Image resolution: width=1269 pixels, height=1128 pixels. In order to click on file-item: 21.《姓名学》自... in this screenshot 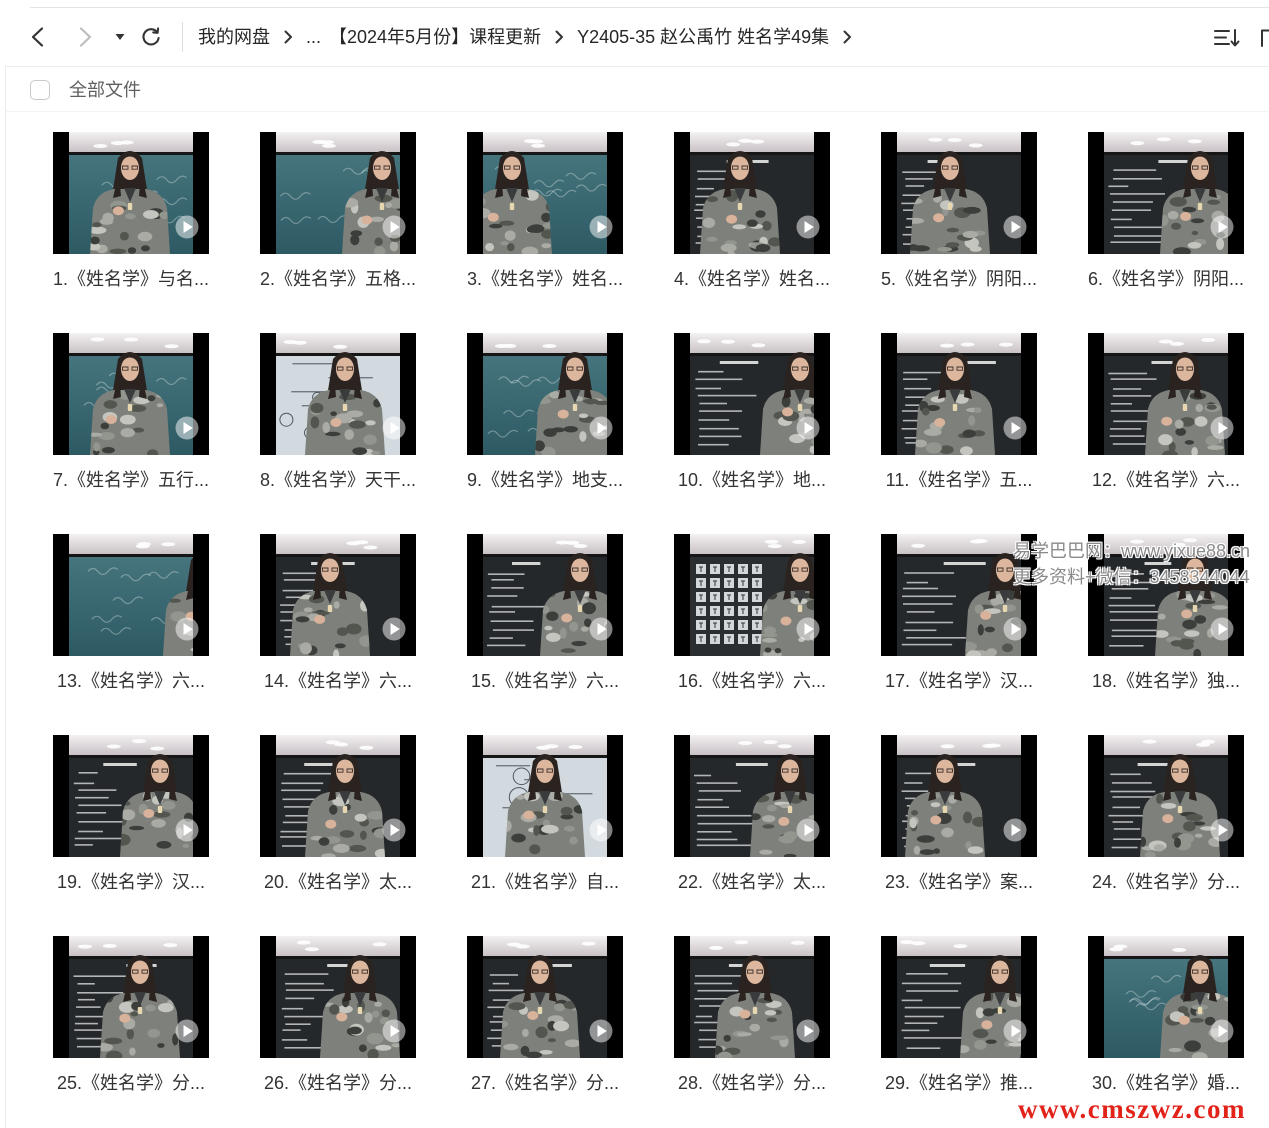, I will do `click(545, 814)`.